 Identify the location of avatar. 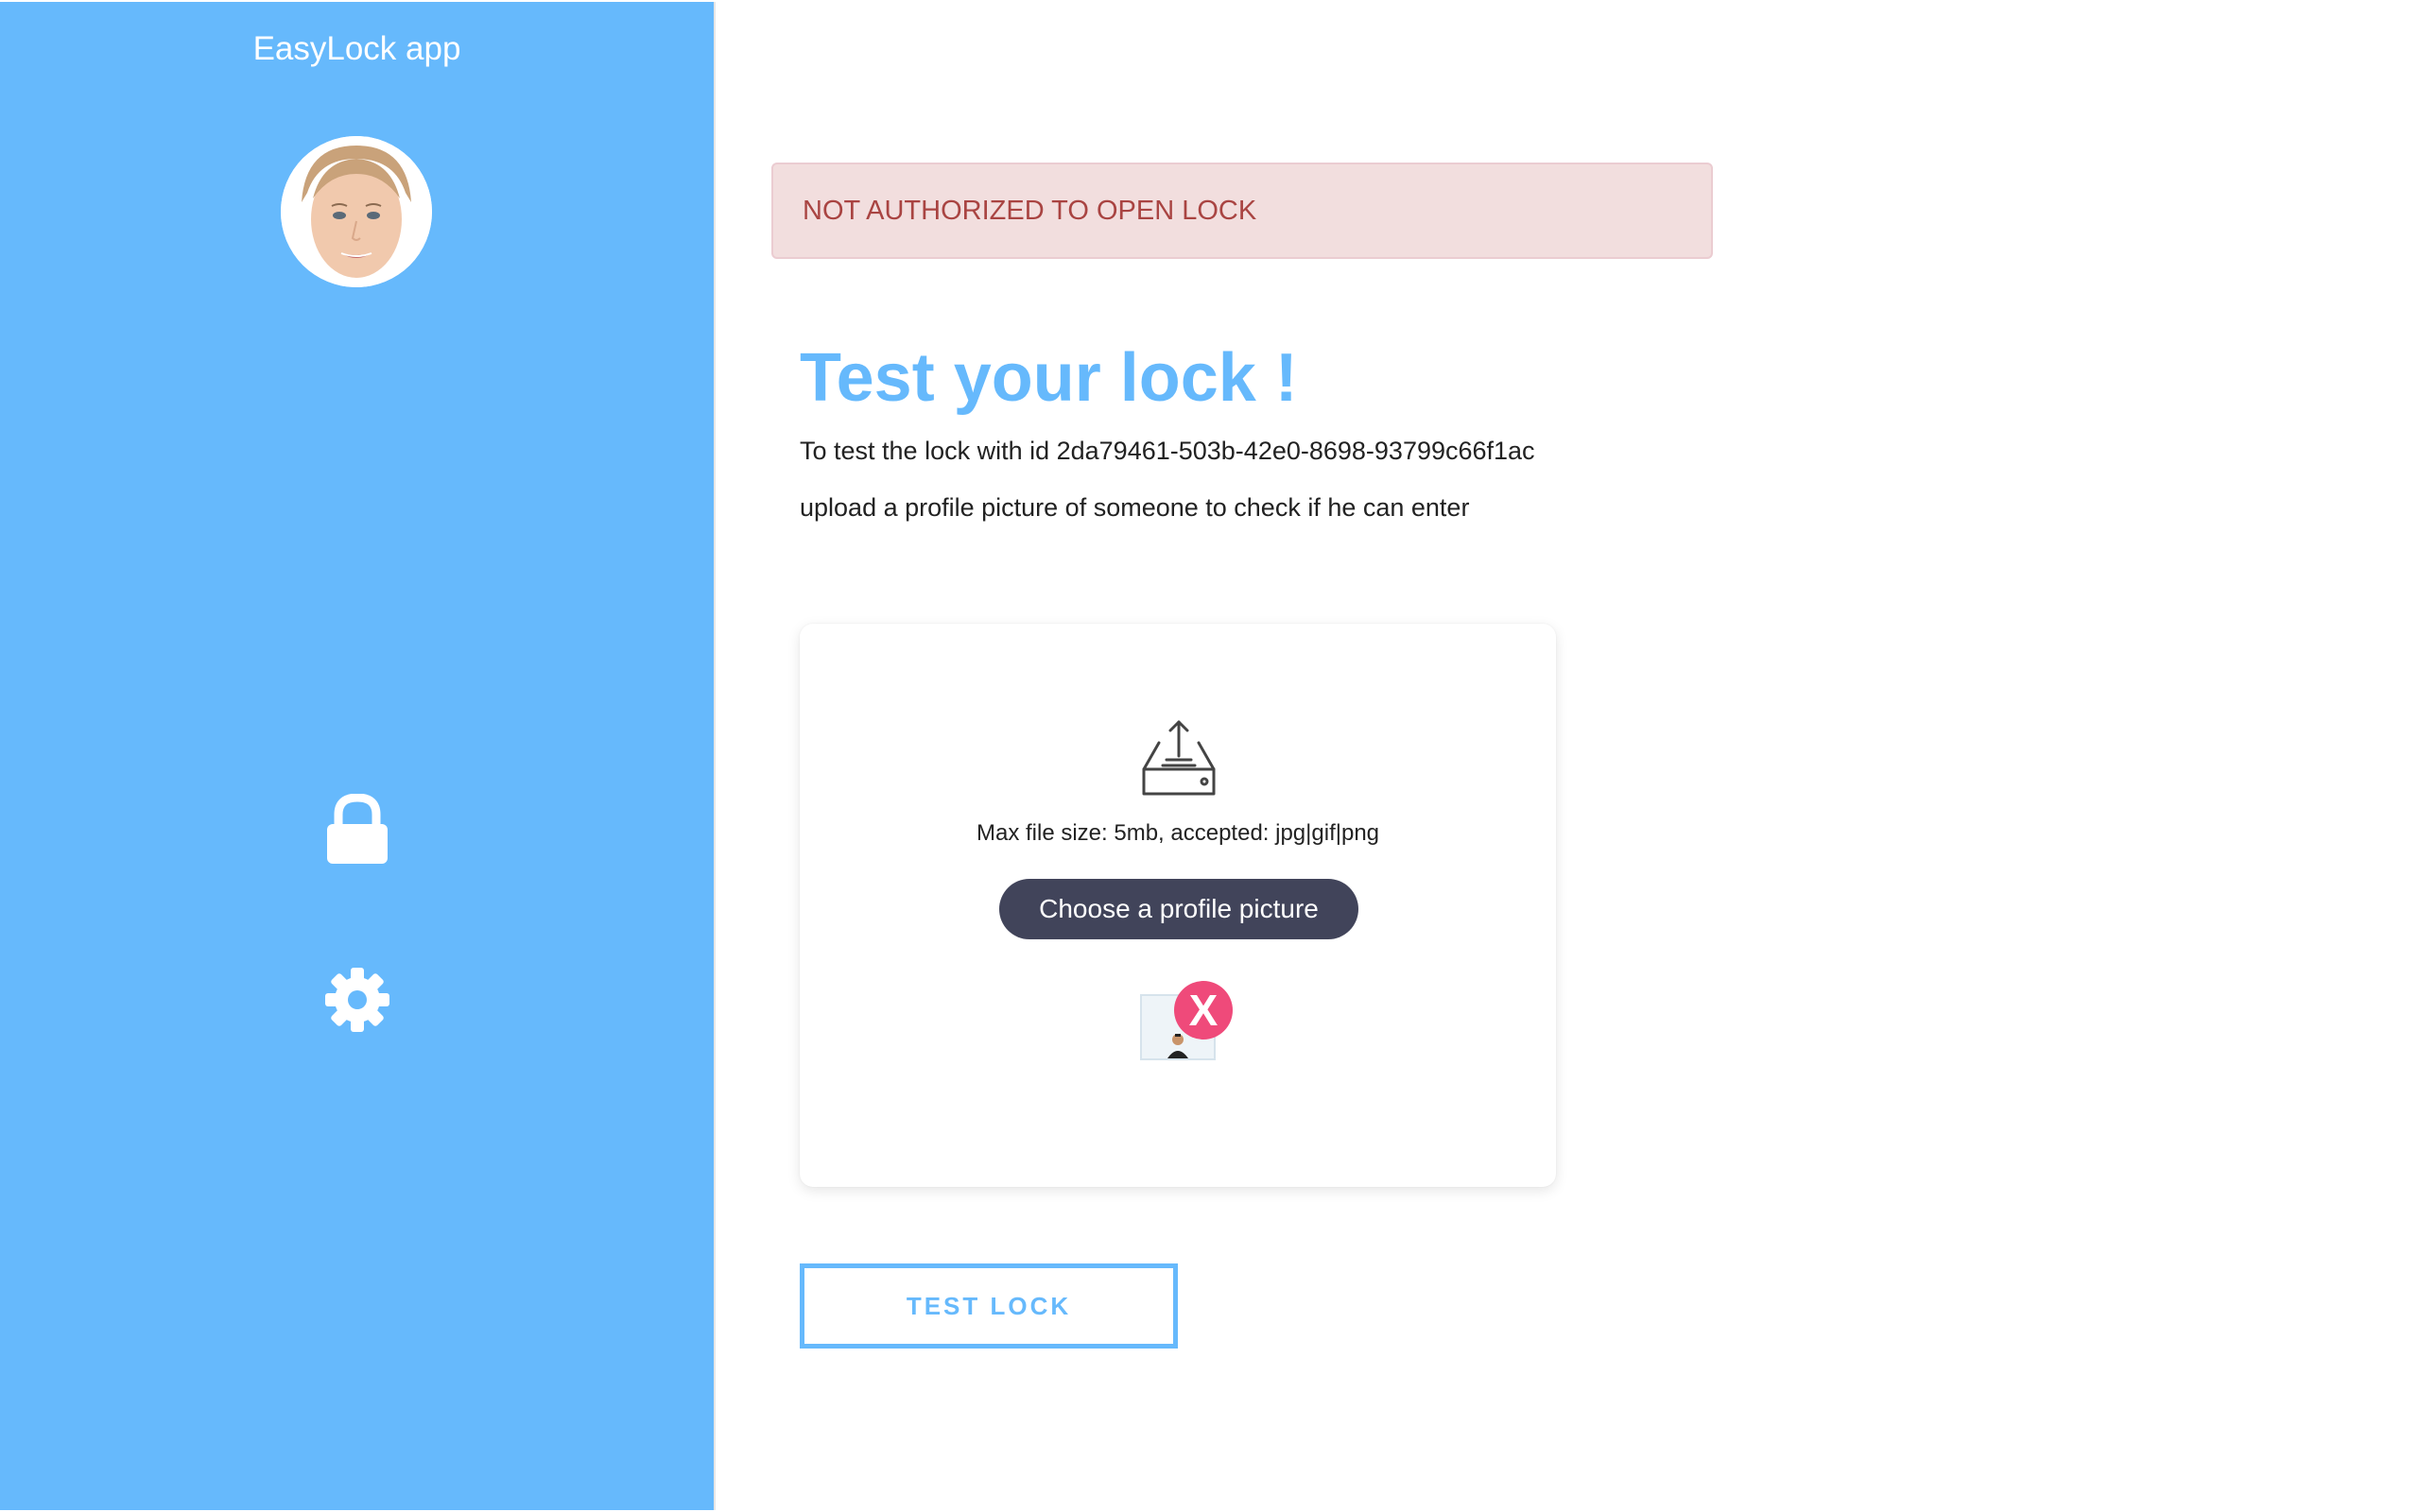
(357, 211).